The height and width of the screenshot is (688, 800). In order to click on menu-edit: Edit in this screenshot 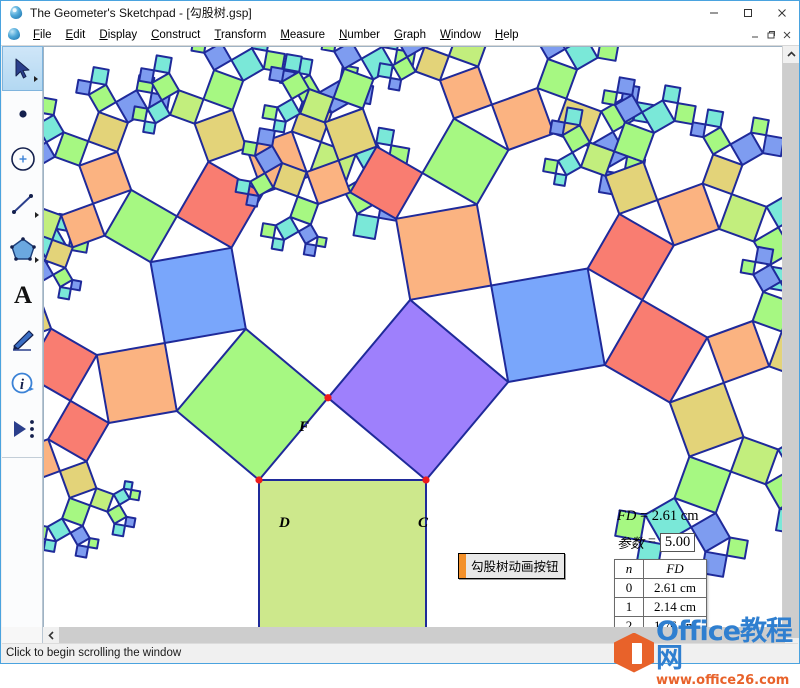, I will do `click(76, 35)`.